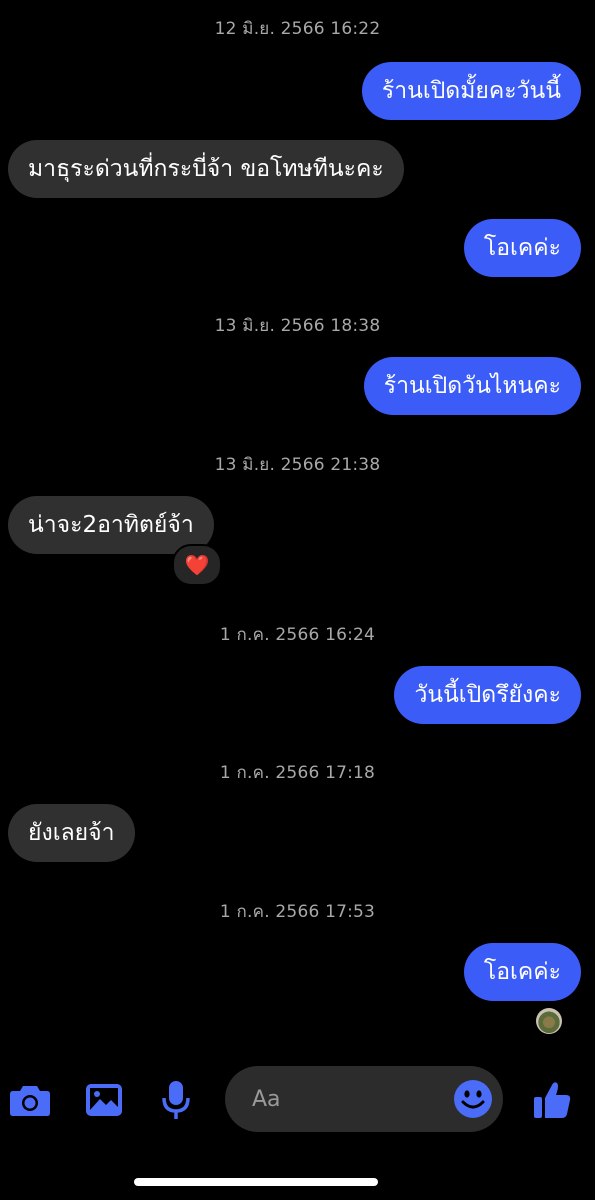 Image resolution: width=595 pixels, height=1200 pixels. What do you see at coordinates (549, 1021) in the screenshot?
I see `seen-avatar` at bounding box center [549, 1021].